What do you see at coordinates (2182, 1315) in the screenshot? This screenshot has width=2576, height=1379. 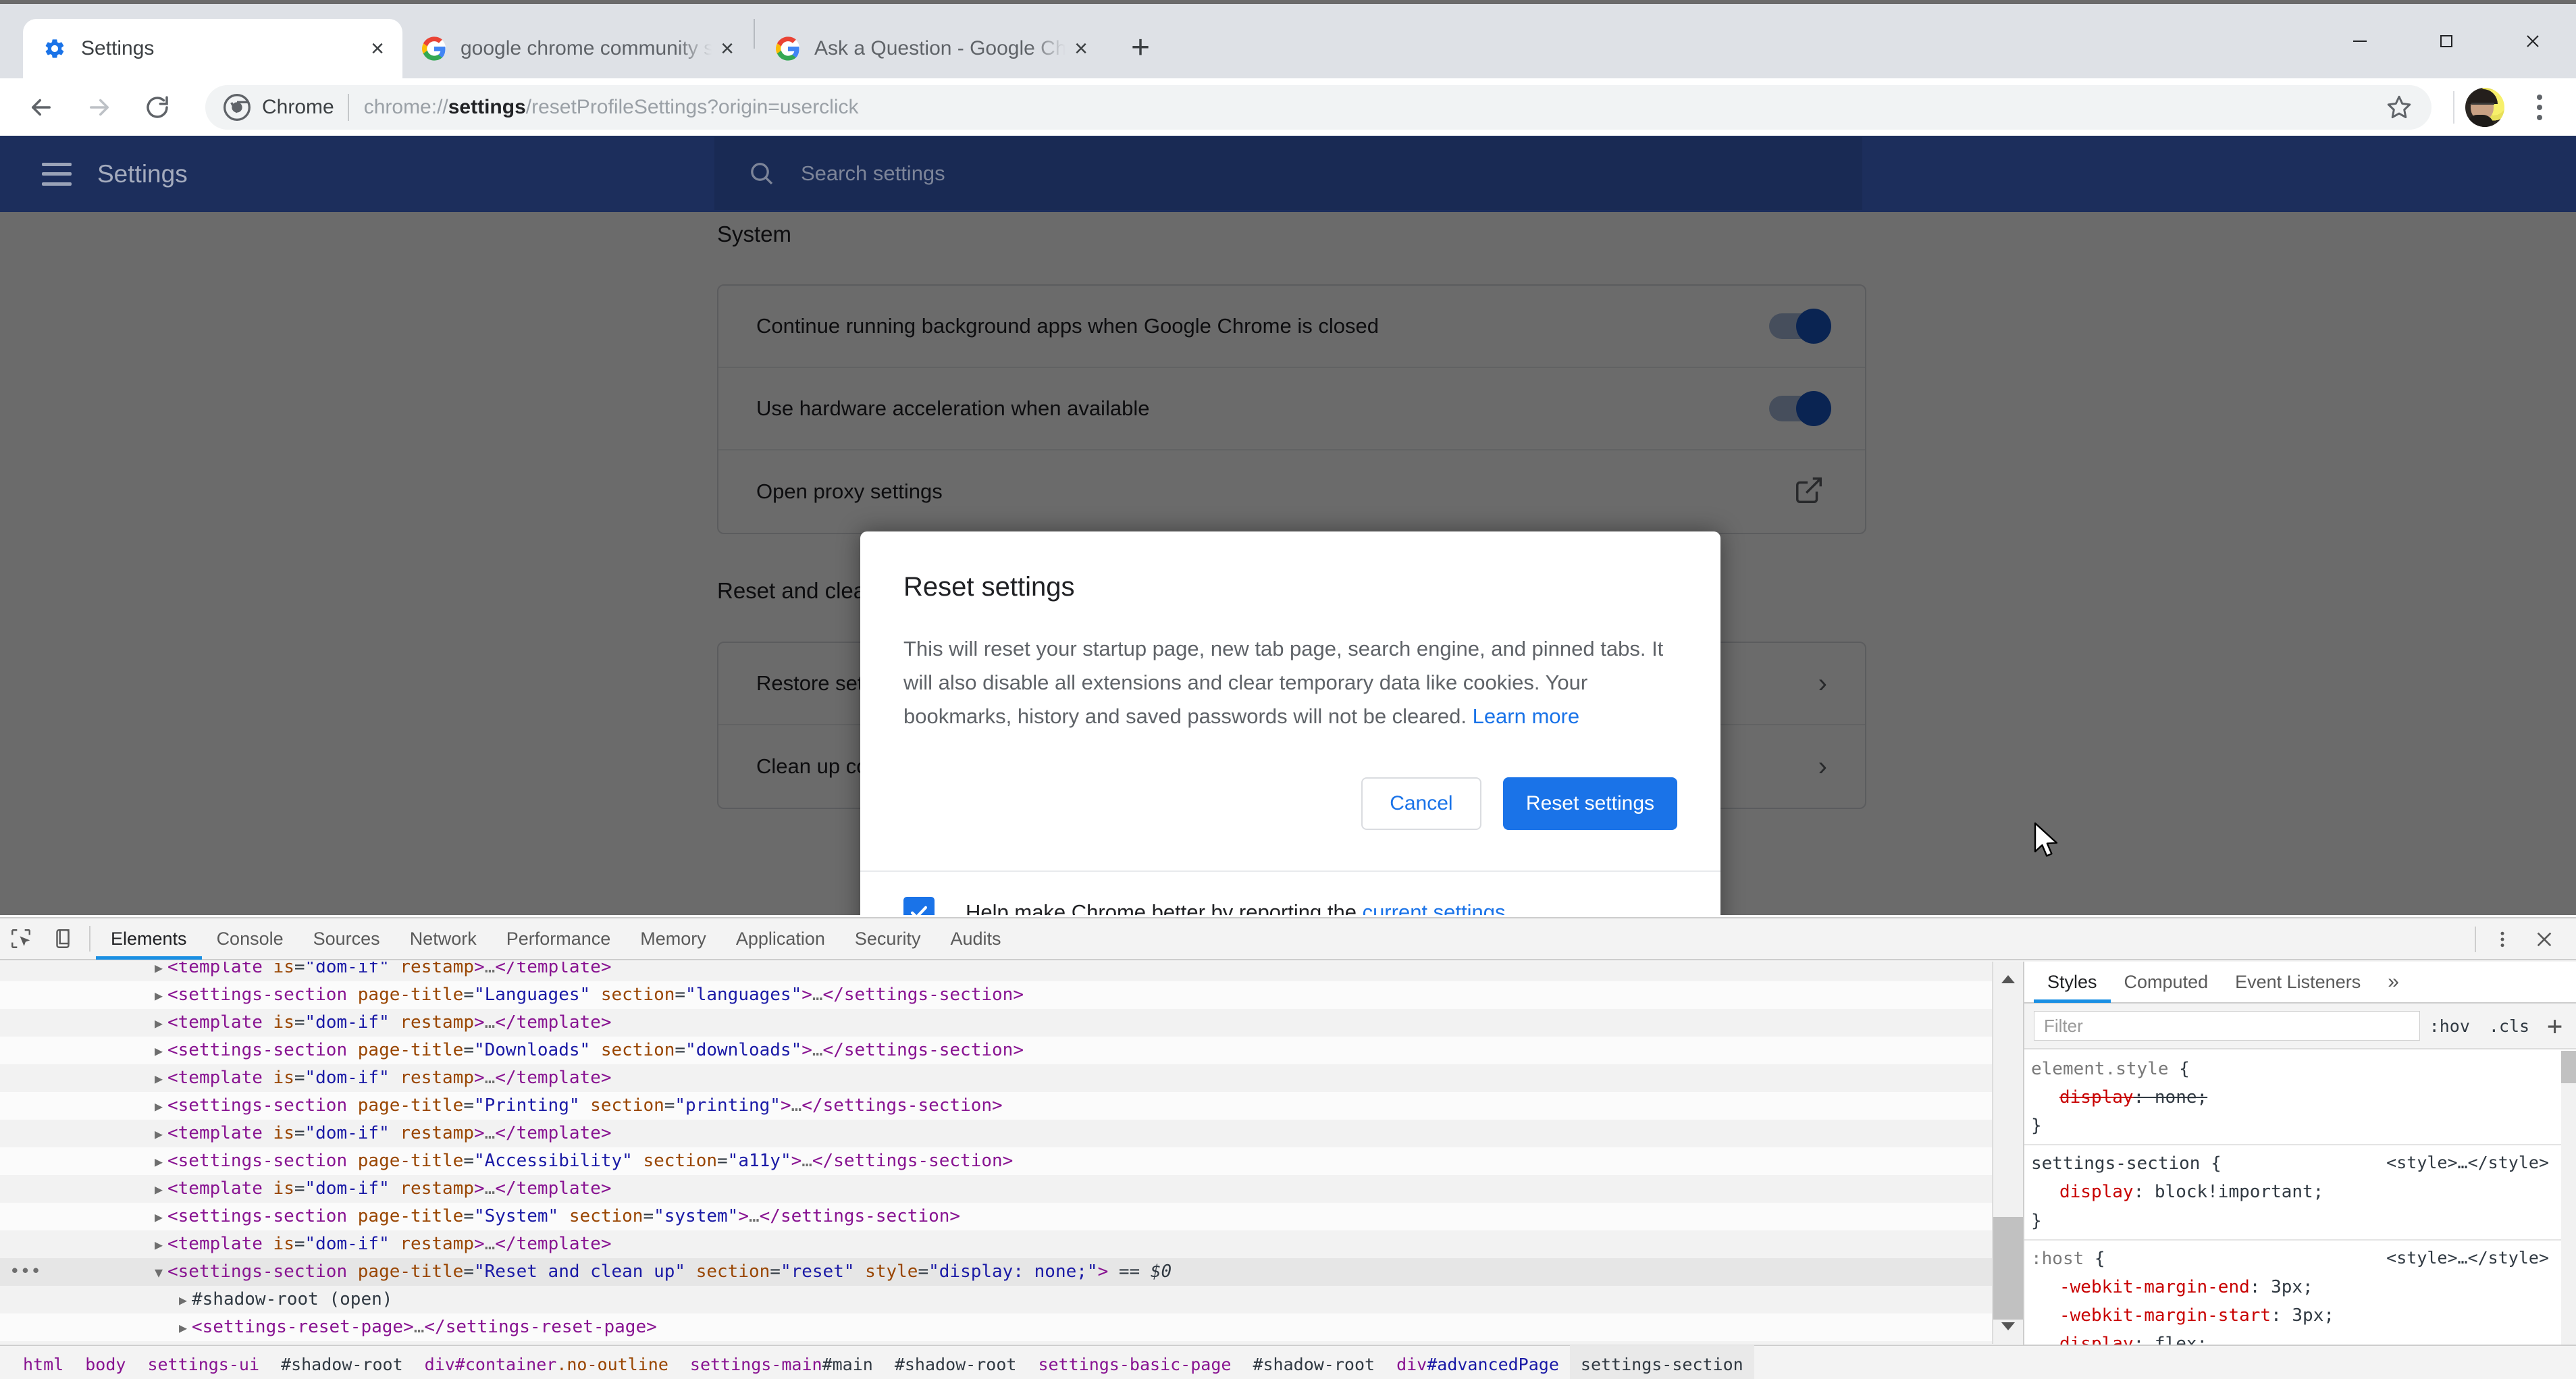 I see `style-declaration: -webkit-margin-start: 3px;` at bounding box center [2182, 1315].